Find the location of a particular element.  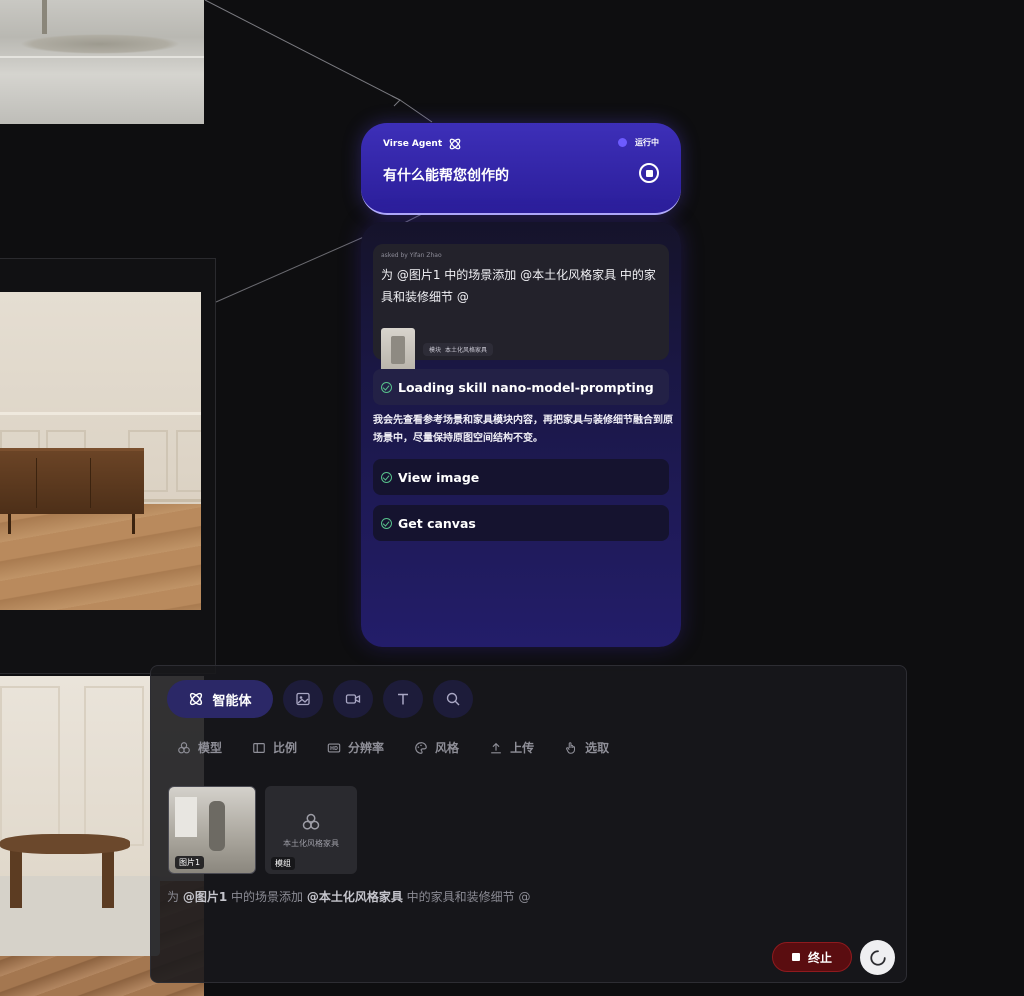

option-select: 选取 is located at coordinates (586, 747).